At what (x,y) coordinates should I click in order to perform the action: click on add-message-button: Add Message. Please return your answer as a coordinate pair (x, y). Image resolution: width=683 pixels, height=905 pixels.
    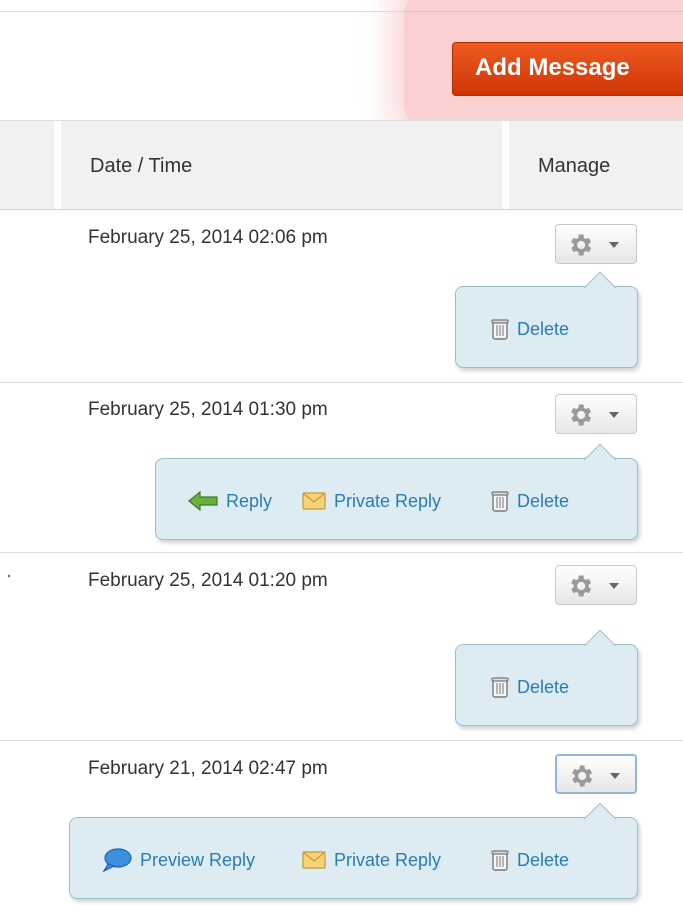
    Looking at the image, I should click on (567, 69).